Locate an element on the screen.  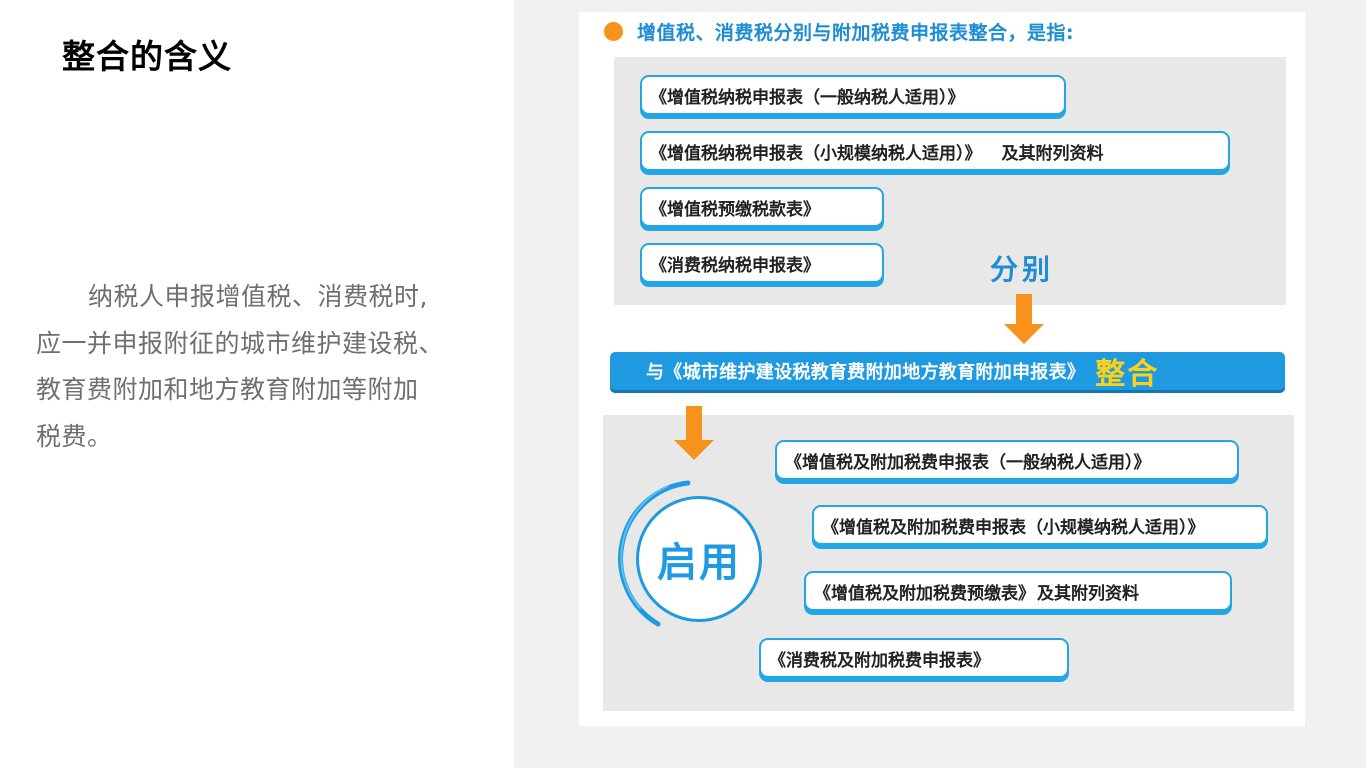
form-label: 《增值税及附加税费申报表（一般纳税人适用）》 is located at coordinates (968, 462).